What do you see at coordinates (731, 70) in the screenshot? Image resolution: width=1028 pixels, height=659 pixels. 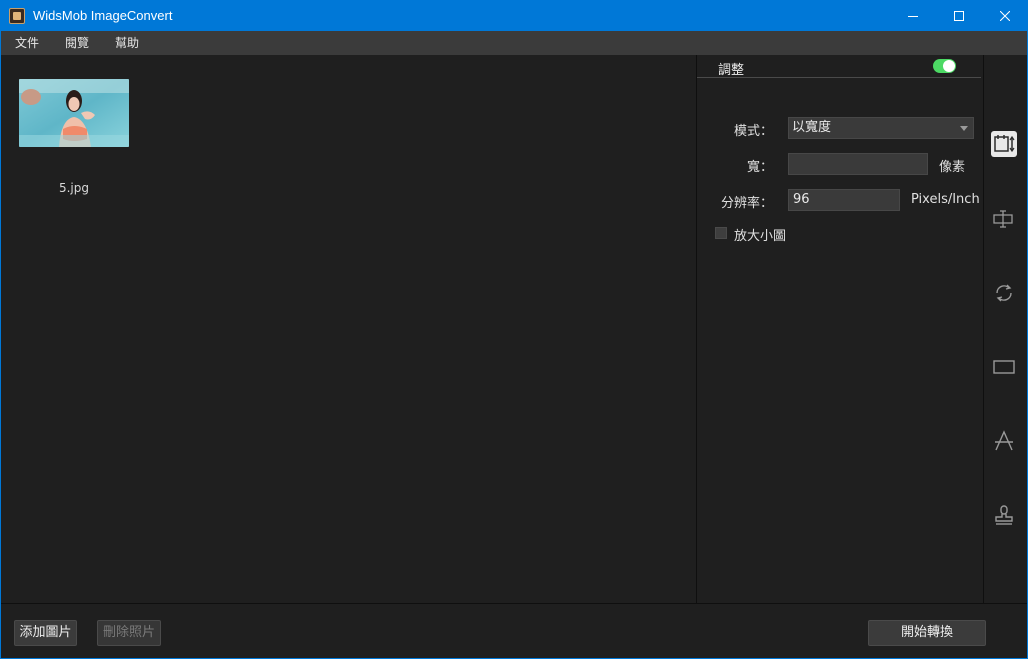 I see `panel-title: 調整` at bounding box center [731, 70].